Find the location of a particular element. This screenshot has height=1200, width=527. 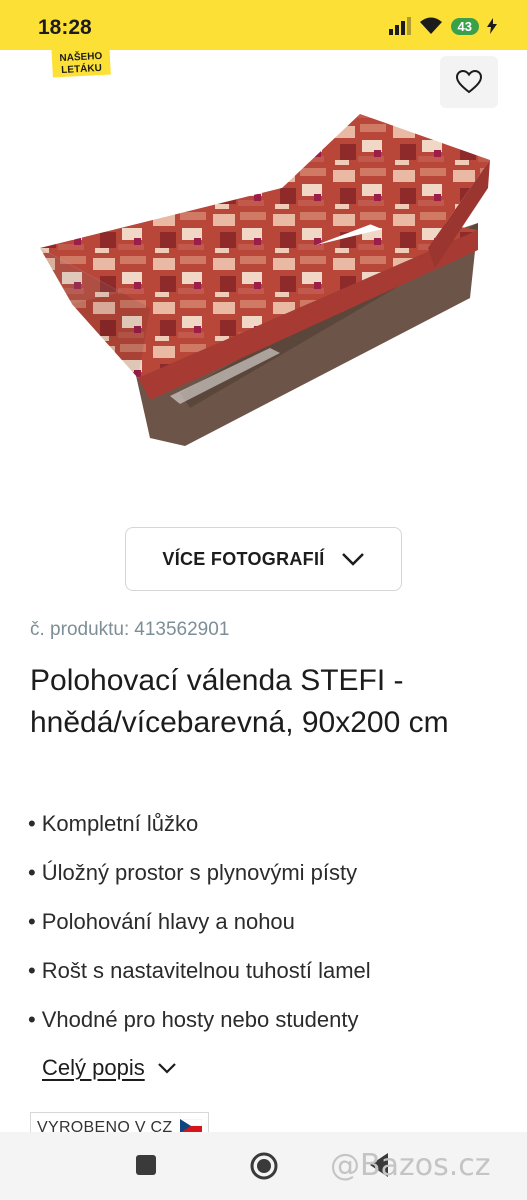

watermark: @Bazos.cz is located at coordinates (410, 1165).